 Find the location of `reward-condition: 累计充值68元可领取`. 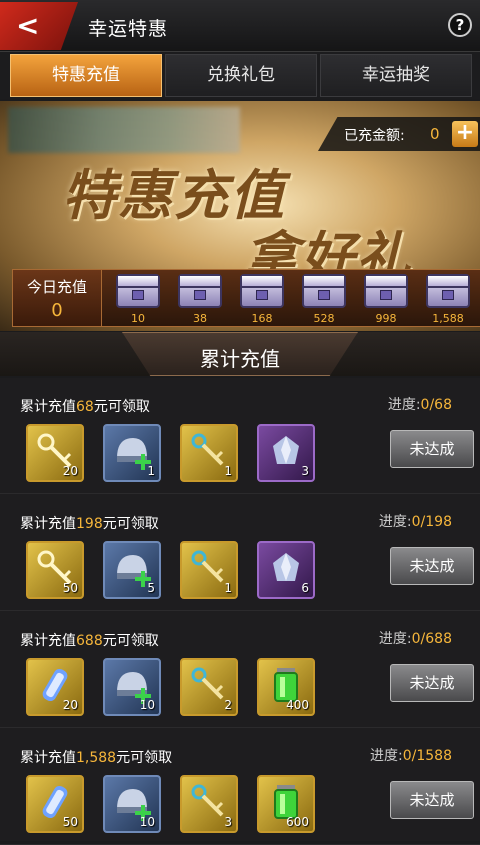

reward-condition: 累计充值68元可领取 is located at coordinates (85, 407).